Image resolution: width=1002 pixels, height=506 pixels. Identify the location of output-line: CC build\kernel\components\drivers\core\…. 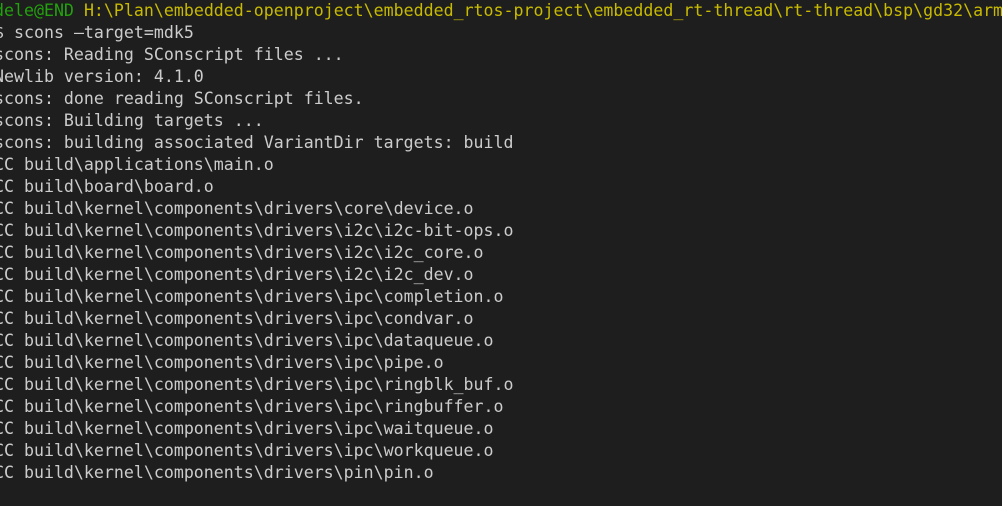
(237, 208).